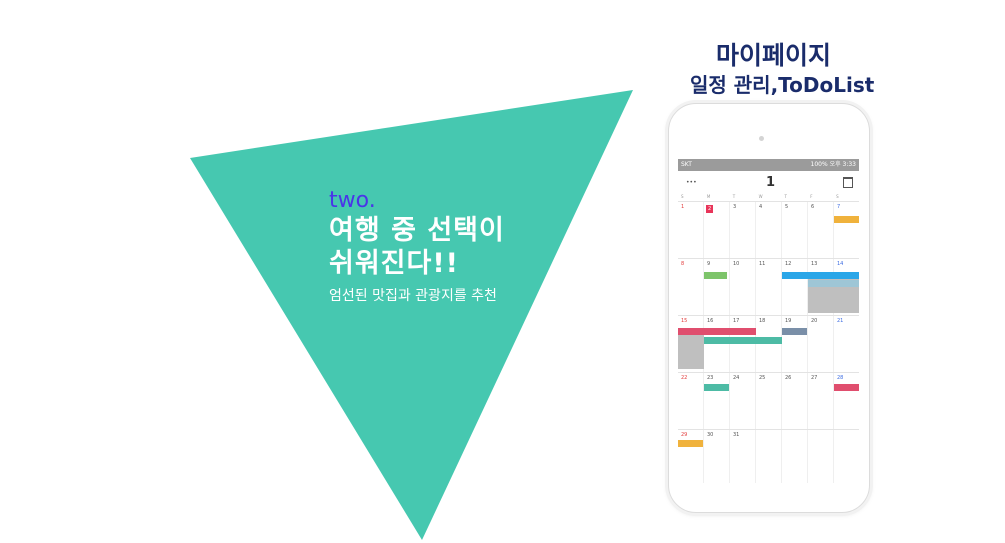 The width and height of the screenshot is (1005, 543). I want to click on slide-text-block: two. 여행 중 선택이 쉬워진다!! 엄선된 맛집과 관광지를 추천, so click(417, 247).